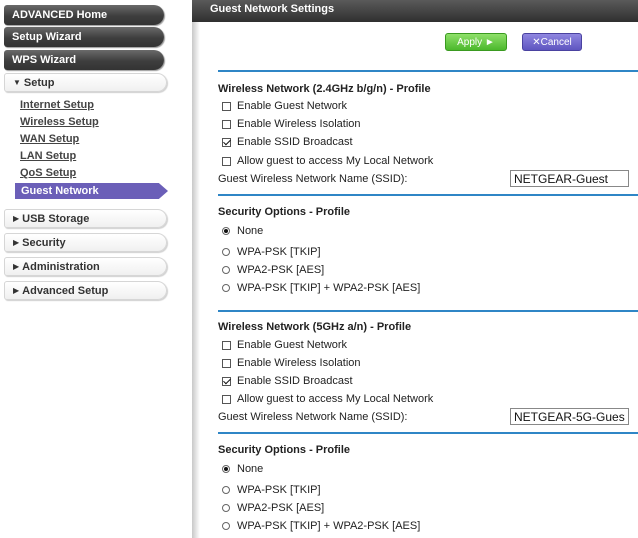 This screenshot has width=638, height=538. What do you see at coordinates (48, 173) in the screenshot?
I see `submenu-qos-setup: QoS Setup` at bounding box center [48, 173].